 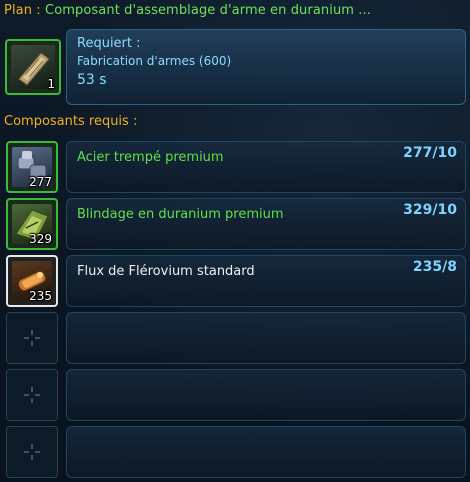 I want to click on component-slot-count: 235, so click(x=40, y=296).